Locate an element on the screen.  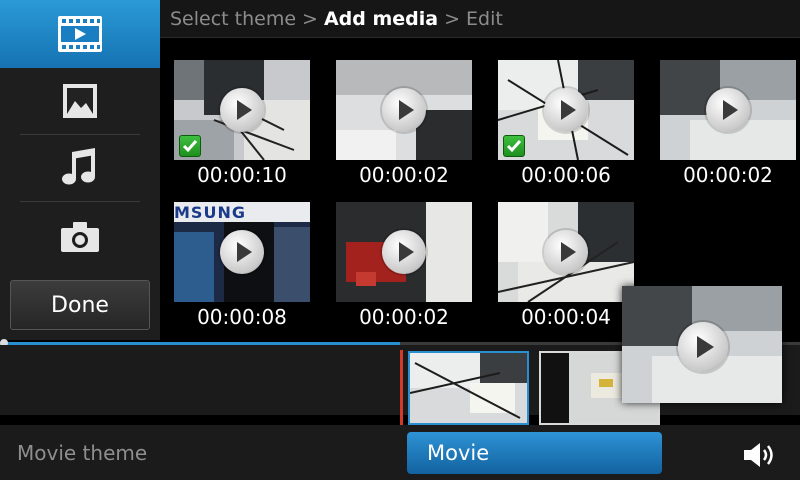
sidebar-item-music is located at coordinates (80, 168).